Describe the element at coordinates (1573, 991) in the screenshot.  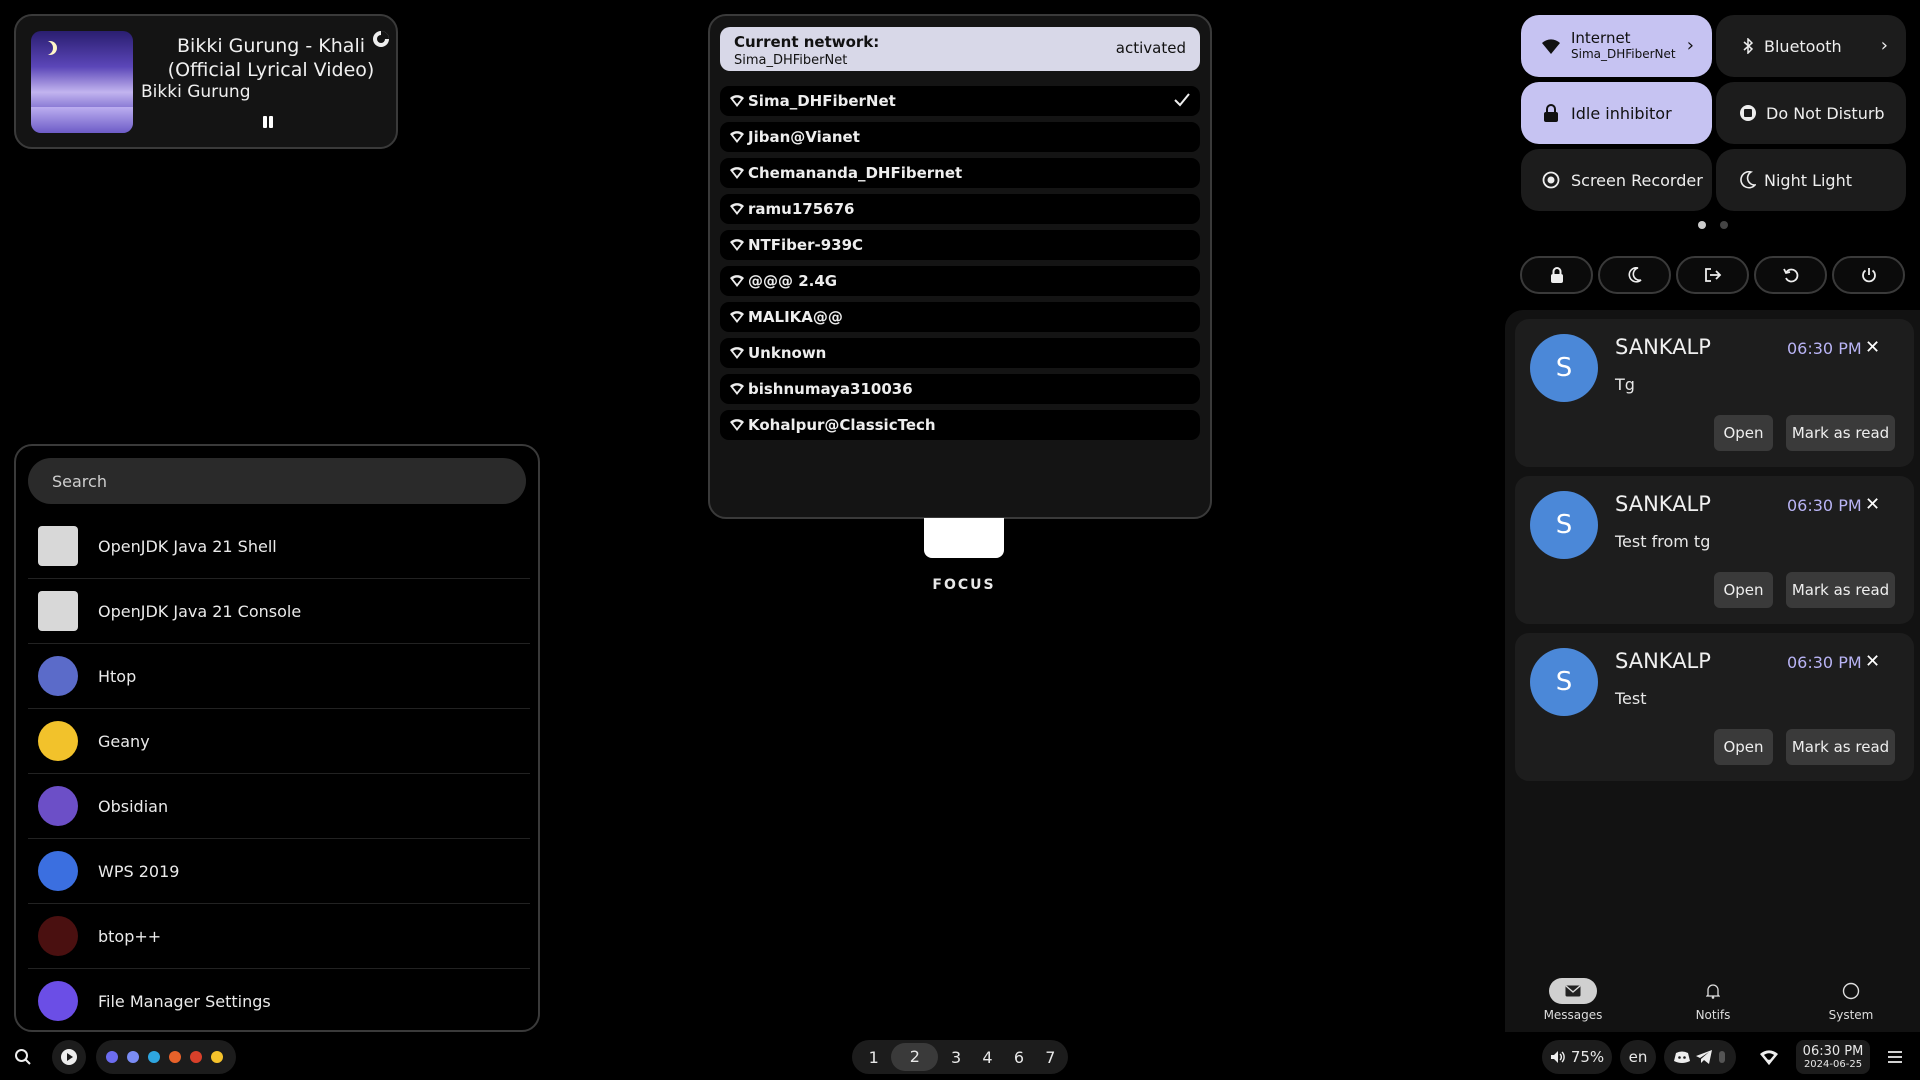
I see `mail-icon` at that location.